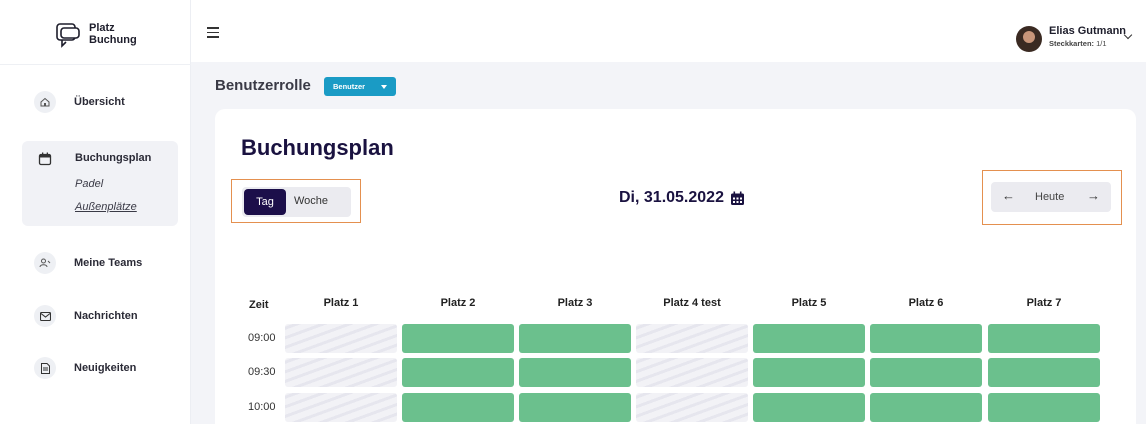 This screenshot has width=1146, height=424. What do you see at coordinates (113, 158) in the screenshot?
I see `sidebar-item-label: Buchungsplan` at bounding box center [113, 158].